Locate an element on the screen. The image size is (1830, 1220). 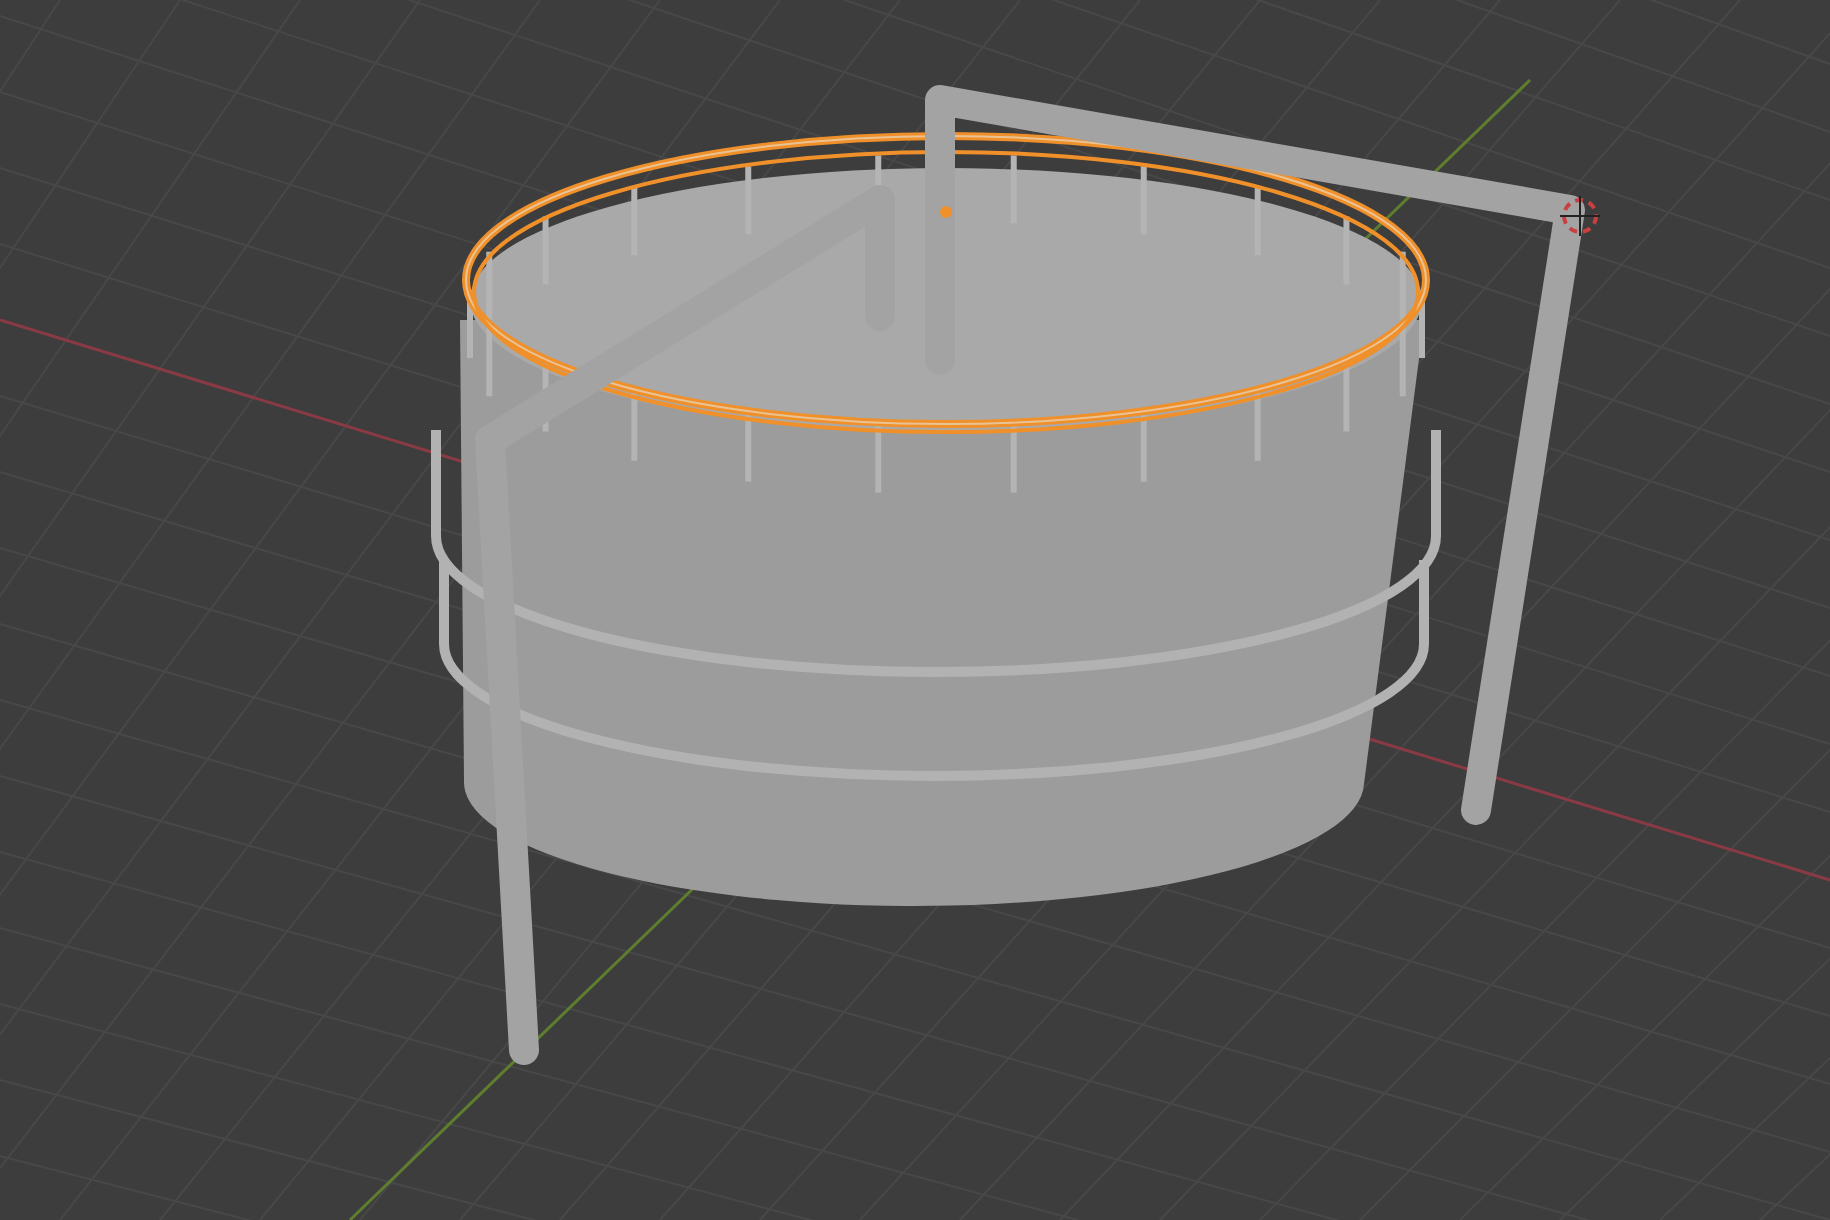
origin-dot is located at coordinates (946, 212).